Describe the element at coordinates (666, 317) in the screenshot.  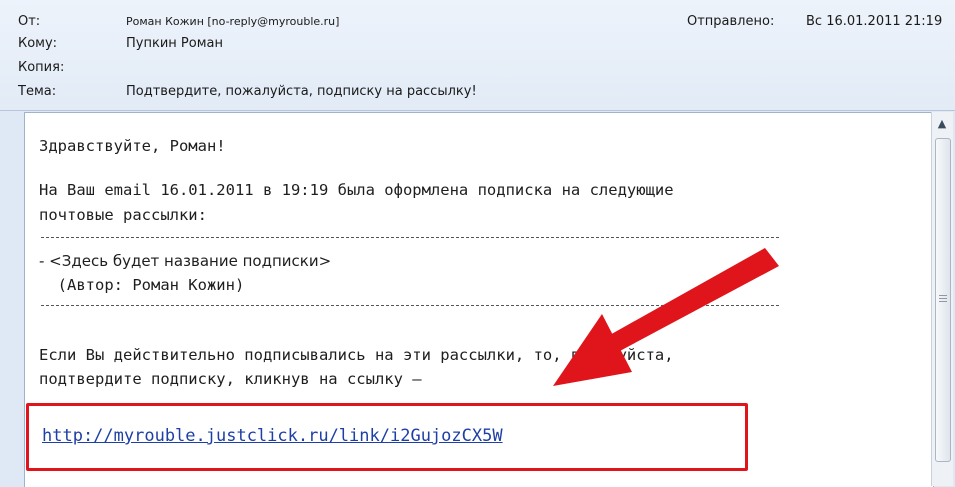
I see `red-arrow-icon` at that location.